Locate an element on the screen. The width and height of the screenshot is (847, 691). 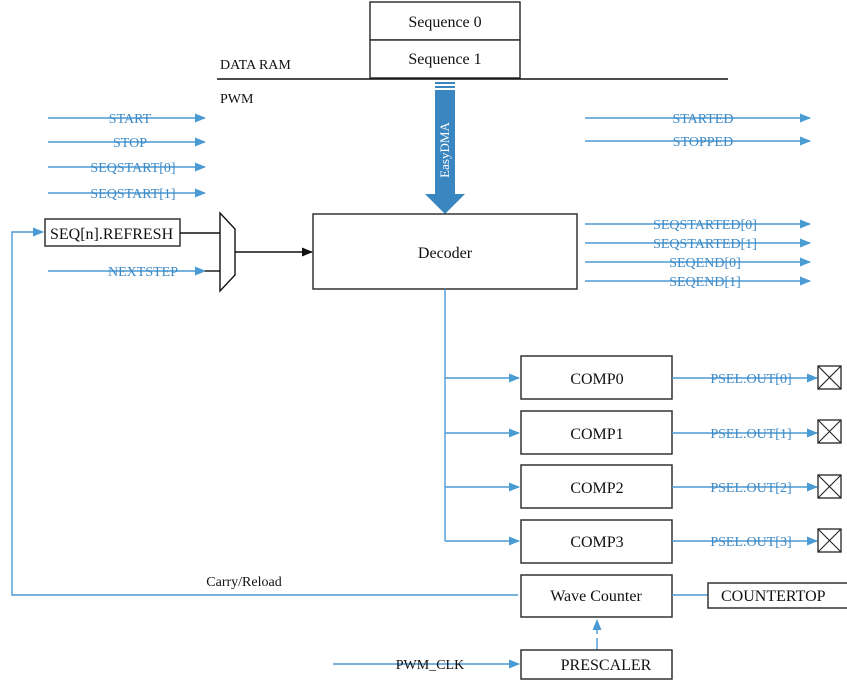
event-started: STARTED is located at coordinates (698, 119).